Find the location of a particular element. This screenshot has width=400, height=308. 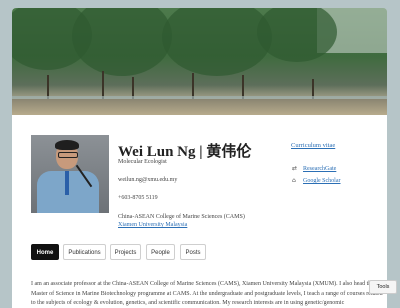

profile-phone: +603-8705 5119 is located at coordinates (138, 198).